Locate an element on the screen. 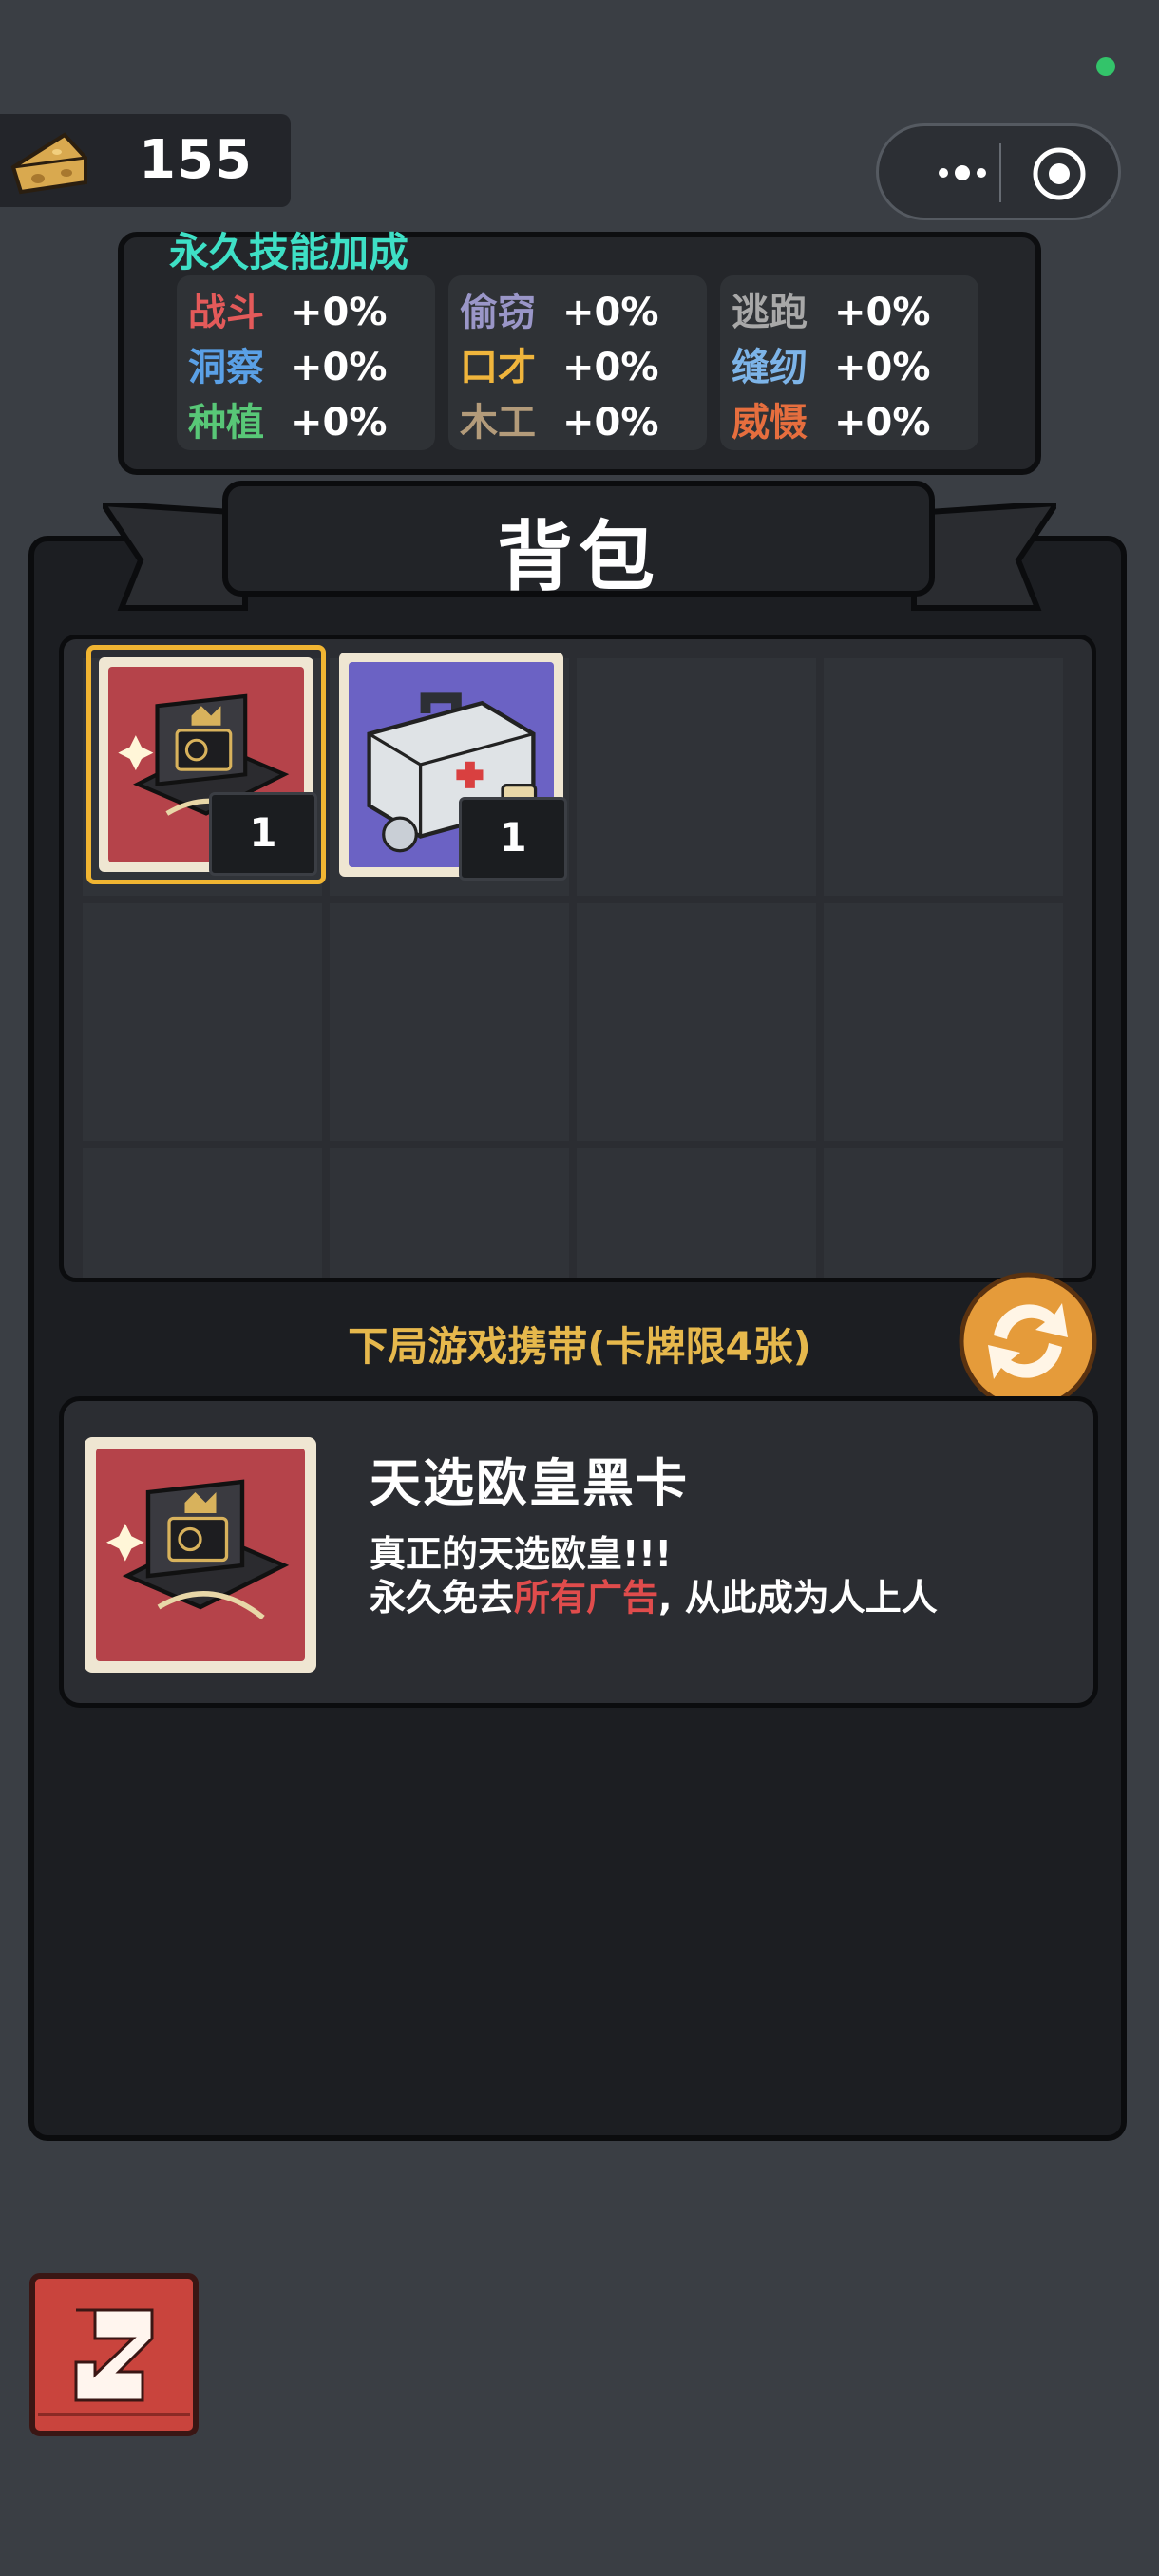 The image size is (1159, 2576). status-indicator is located at coordinates (1105, 66).